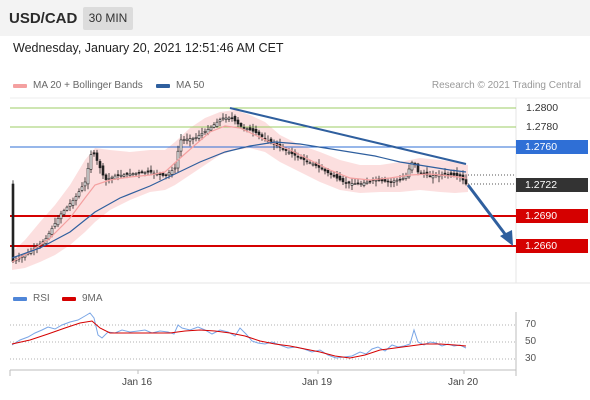 The image size is (590, 400). Describe the element at coordinates (31, 298) in the screenshot. I see `legend-rsi: RSI` at that location.